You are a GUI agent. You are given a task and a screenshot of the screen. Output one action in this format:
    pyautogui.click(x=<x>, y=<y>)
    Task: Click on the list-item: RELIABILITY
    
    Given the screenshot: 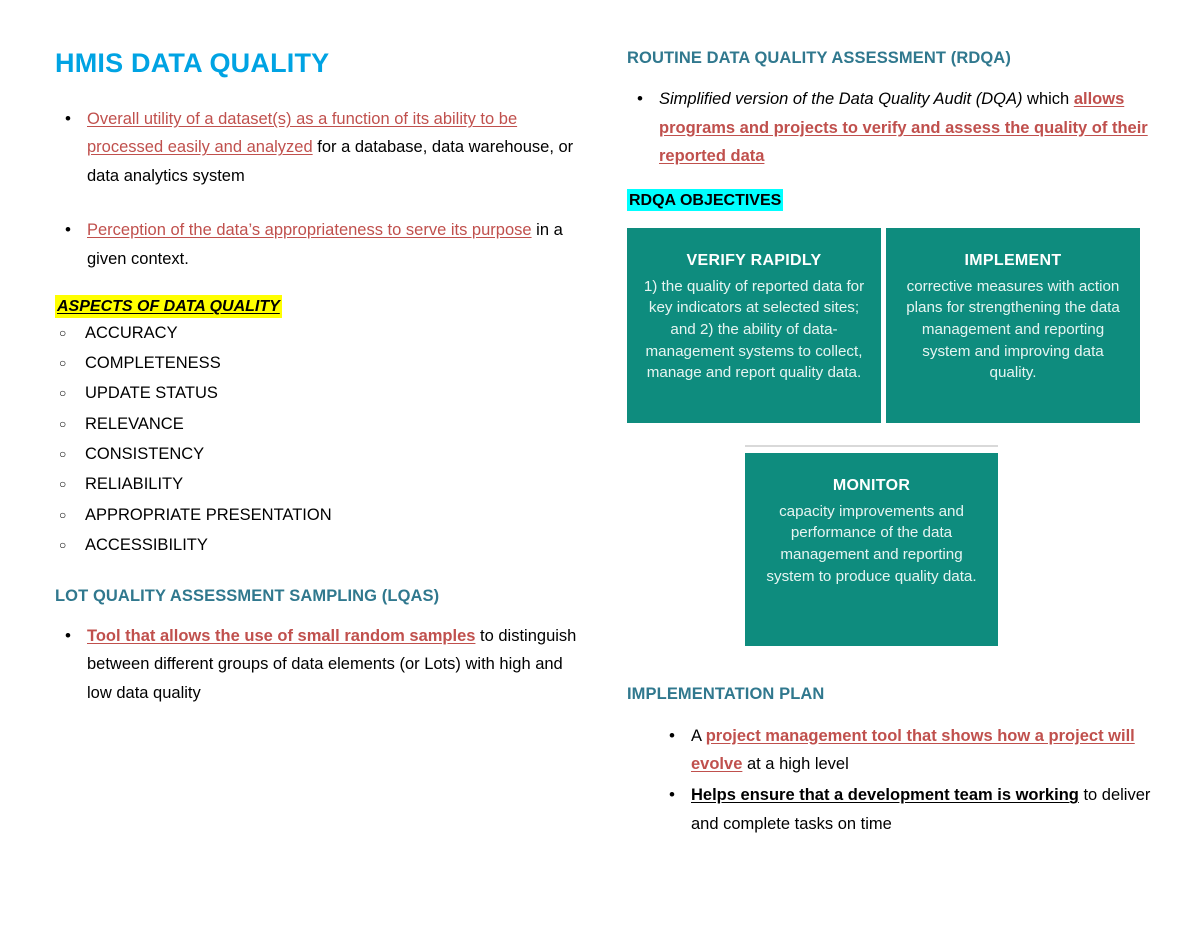 What is the action you would take?
    pyautogui.click(x=322, y=484)
    